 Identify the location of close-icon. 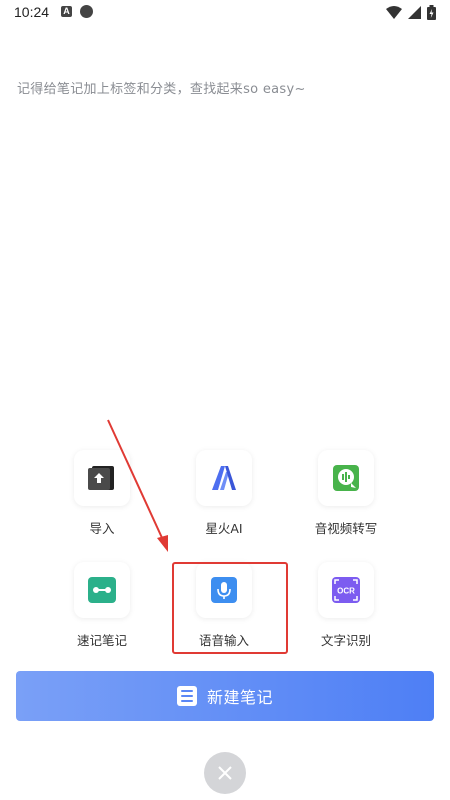
(225, 773).